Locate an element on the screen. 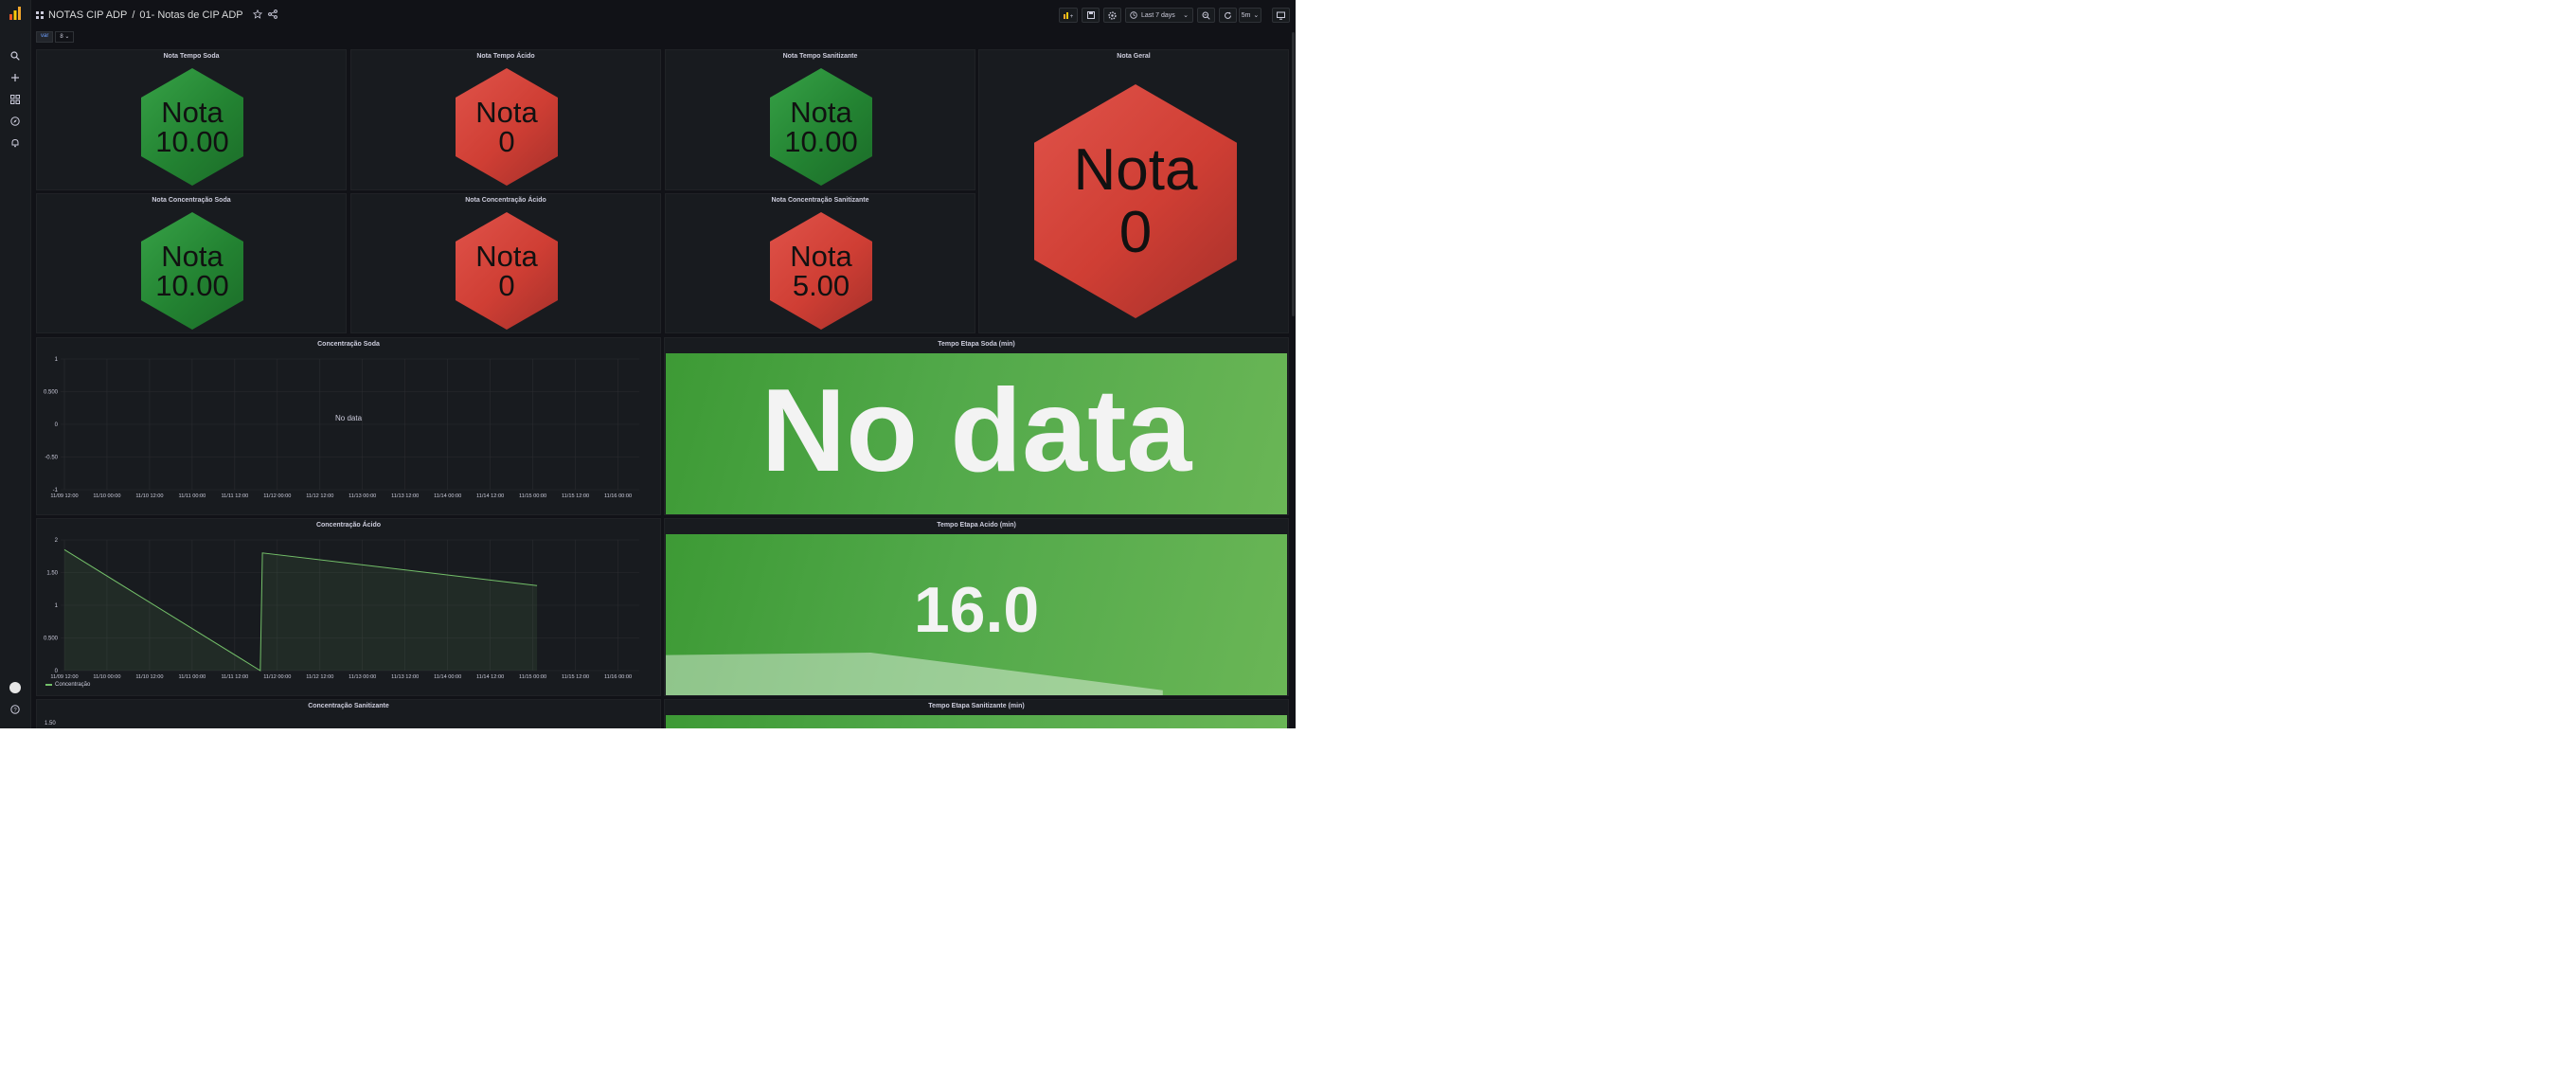  variable-label: var is located at coordinates (45, 37).